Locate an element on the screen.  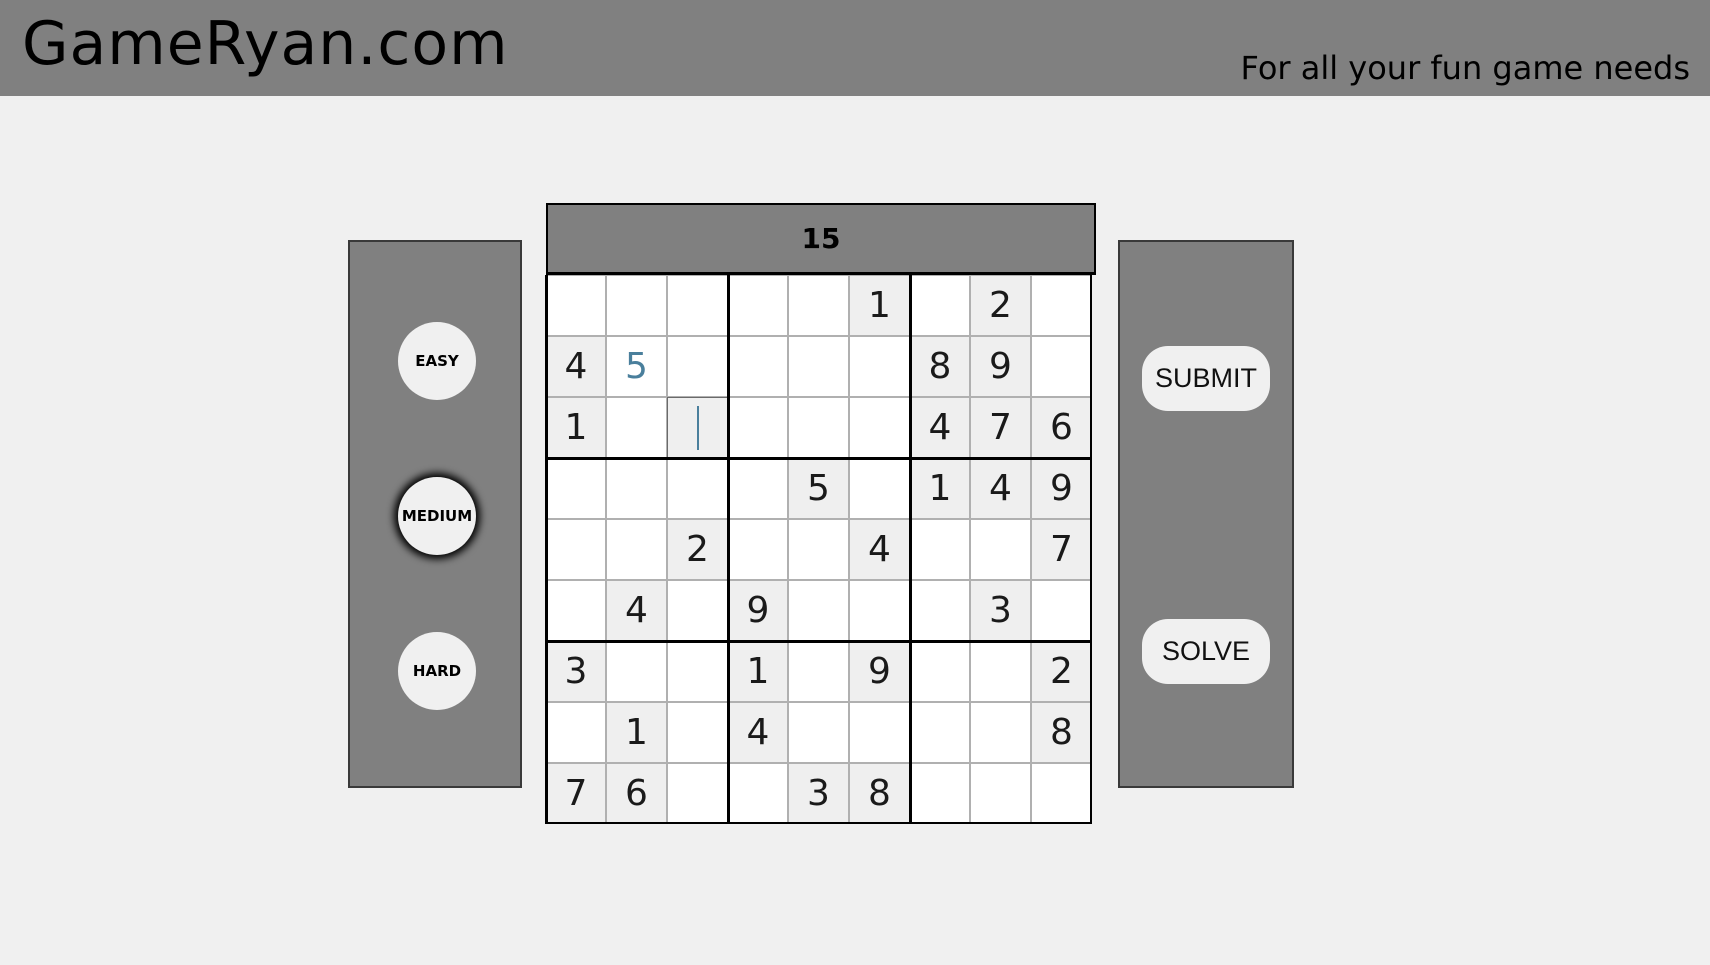
submit-button: SUBMIT is located at coordinates (1206, 378).